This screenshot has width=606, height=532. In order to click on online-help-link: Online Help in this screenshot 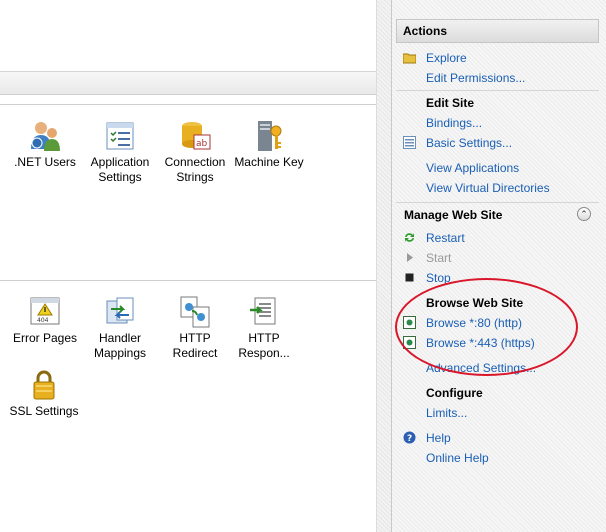, I will do `click(457, 458)`.